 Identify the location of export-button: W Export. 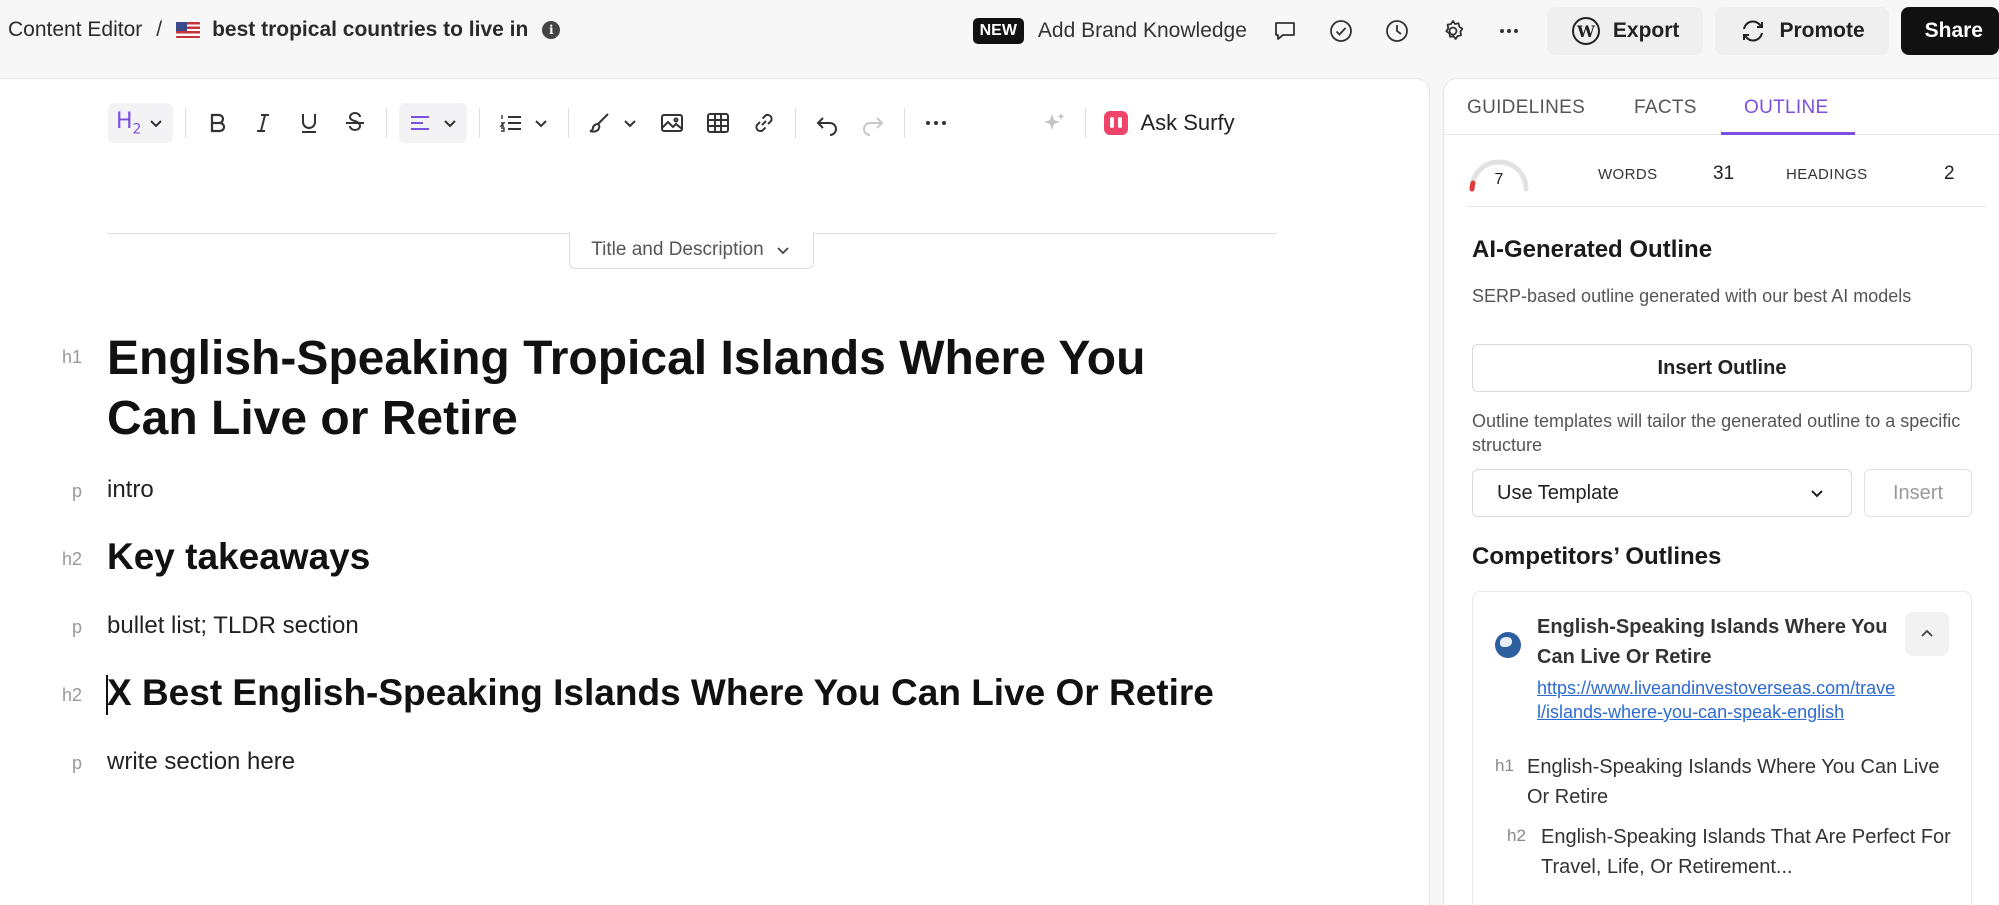
(1625, 31).